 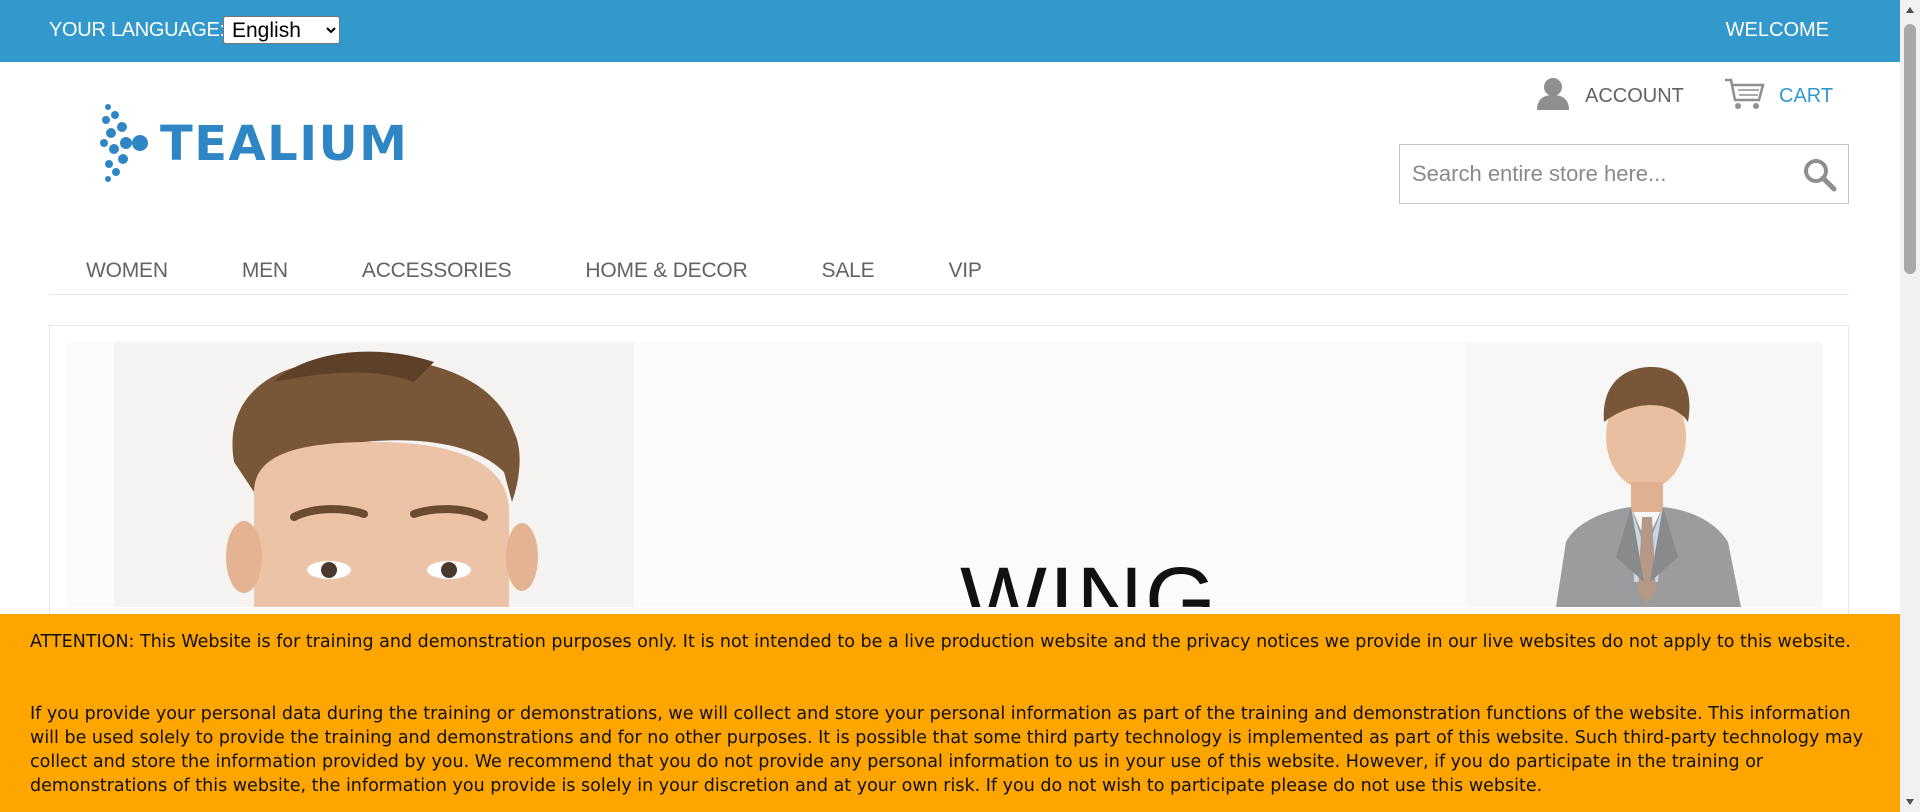 I want to click on banner-model-right-image, so click(x=1644, y=474).